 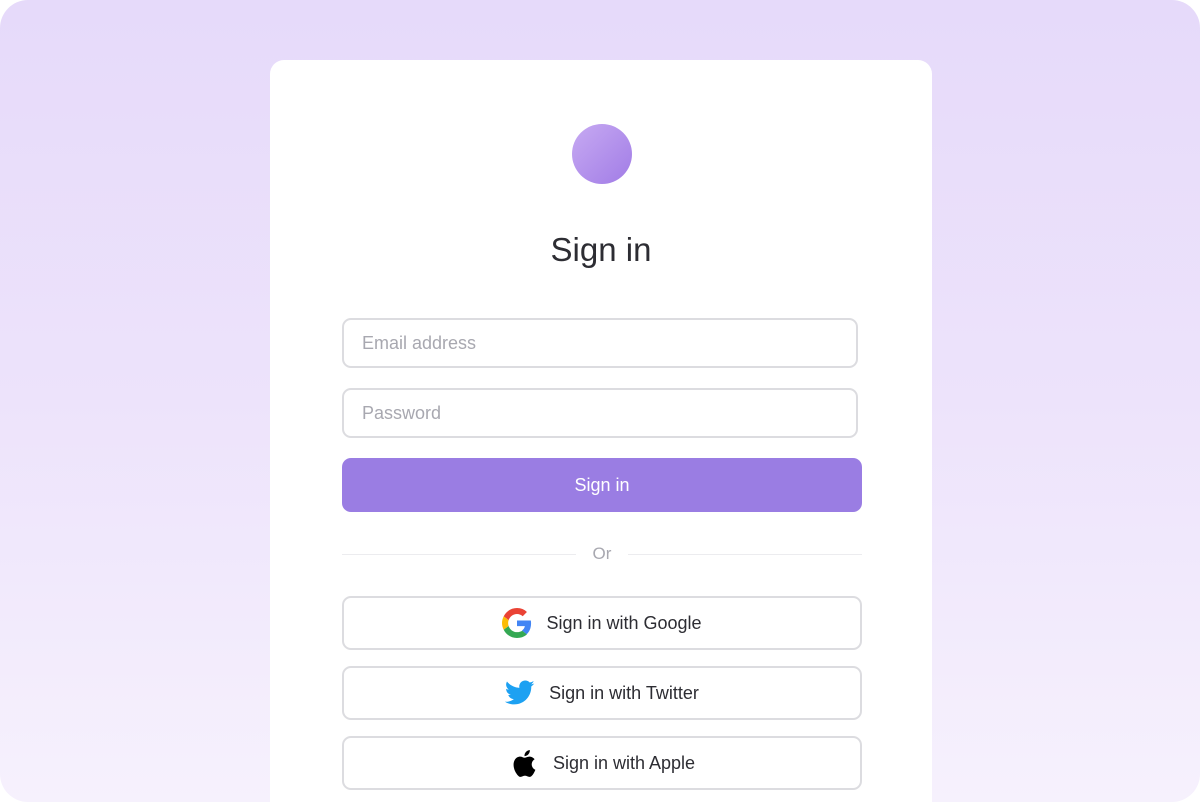 I want to click on twitter-sign-in-button: Sign in with Twitter, so click(x=602, y=693).